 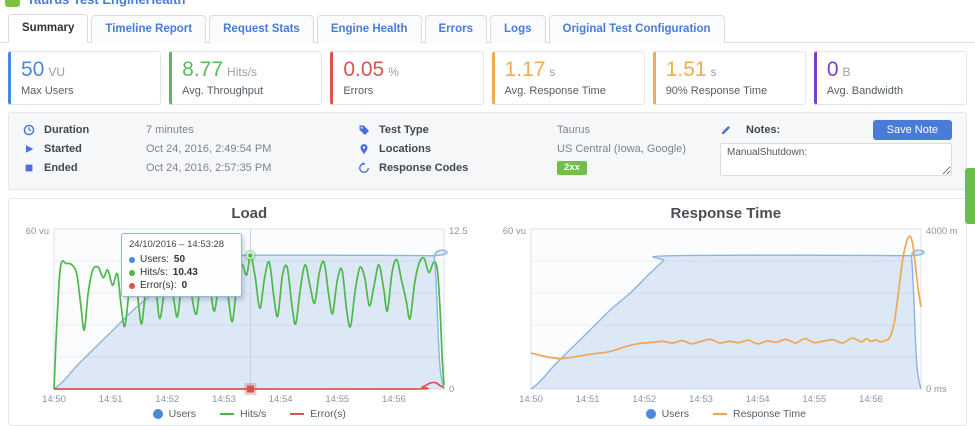 What do you see at coordinates (364, 167) in the screenshot?
I see `history-icon` at bounding box center [364, 167].